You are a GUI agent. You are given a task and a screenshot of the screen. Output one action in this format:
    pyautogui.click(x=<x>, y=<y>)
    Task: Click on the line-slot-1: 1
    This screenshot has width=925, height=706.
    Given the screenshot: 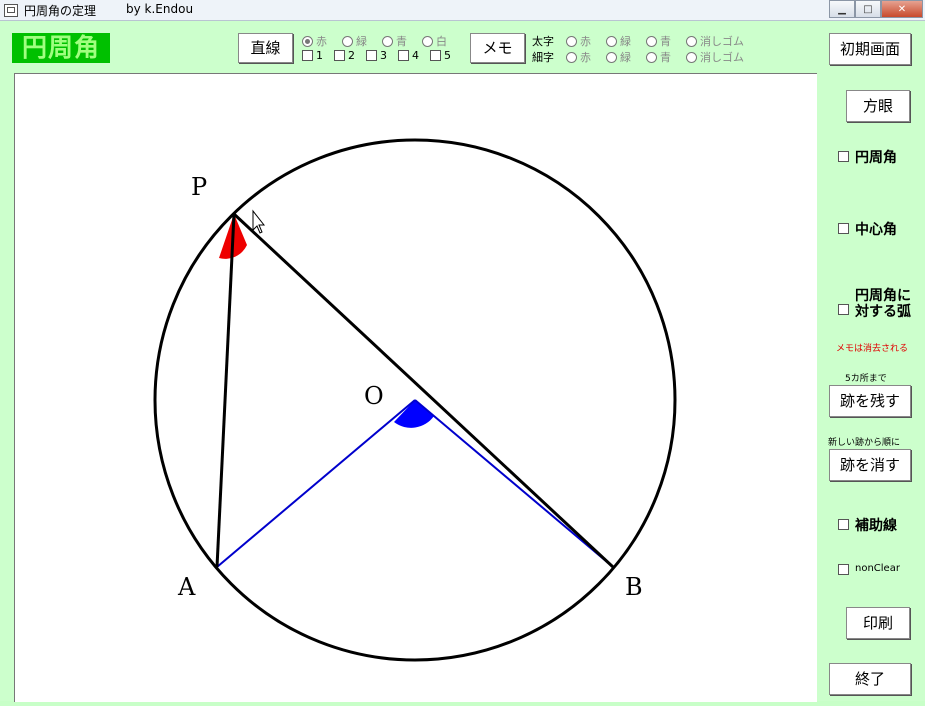 What is the action you would take?
    pyautogui.click(x=312, y=55)
    